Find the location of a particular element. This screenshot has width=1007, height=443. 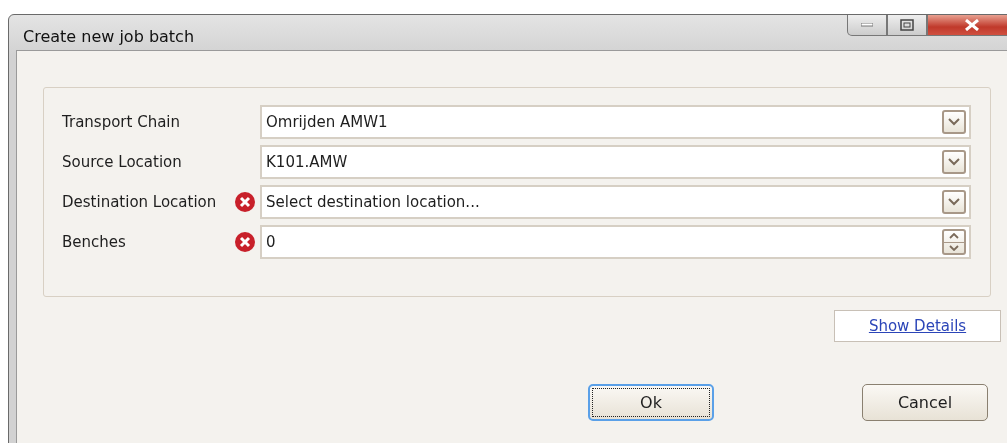

dialog-button: Cancel is located at coordinates (925, 402).